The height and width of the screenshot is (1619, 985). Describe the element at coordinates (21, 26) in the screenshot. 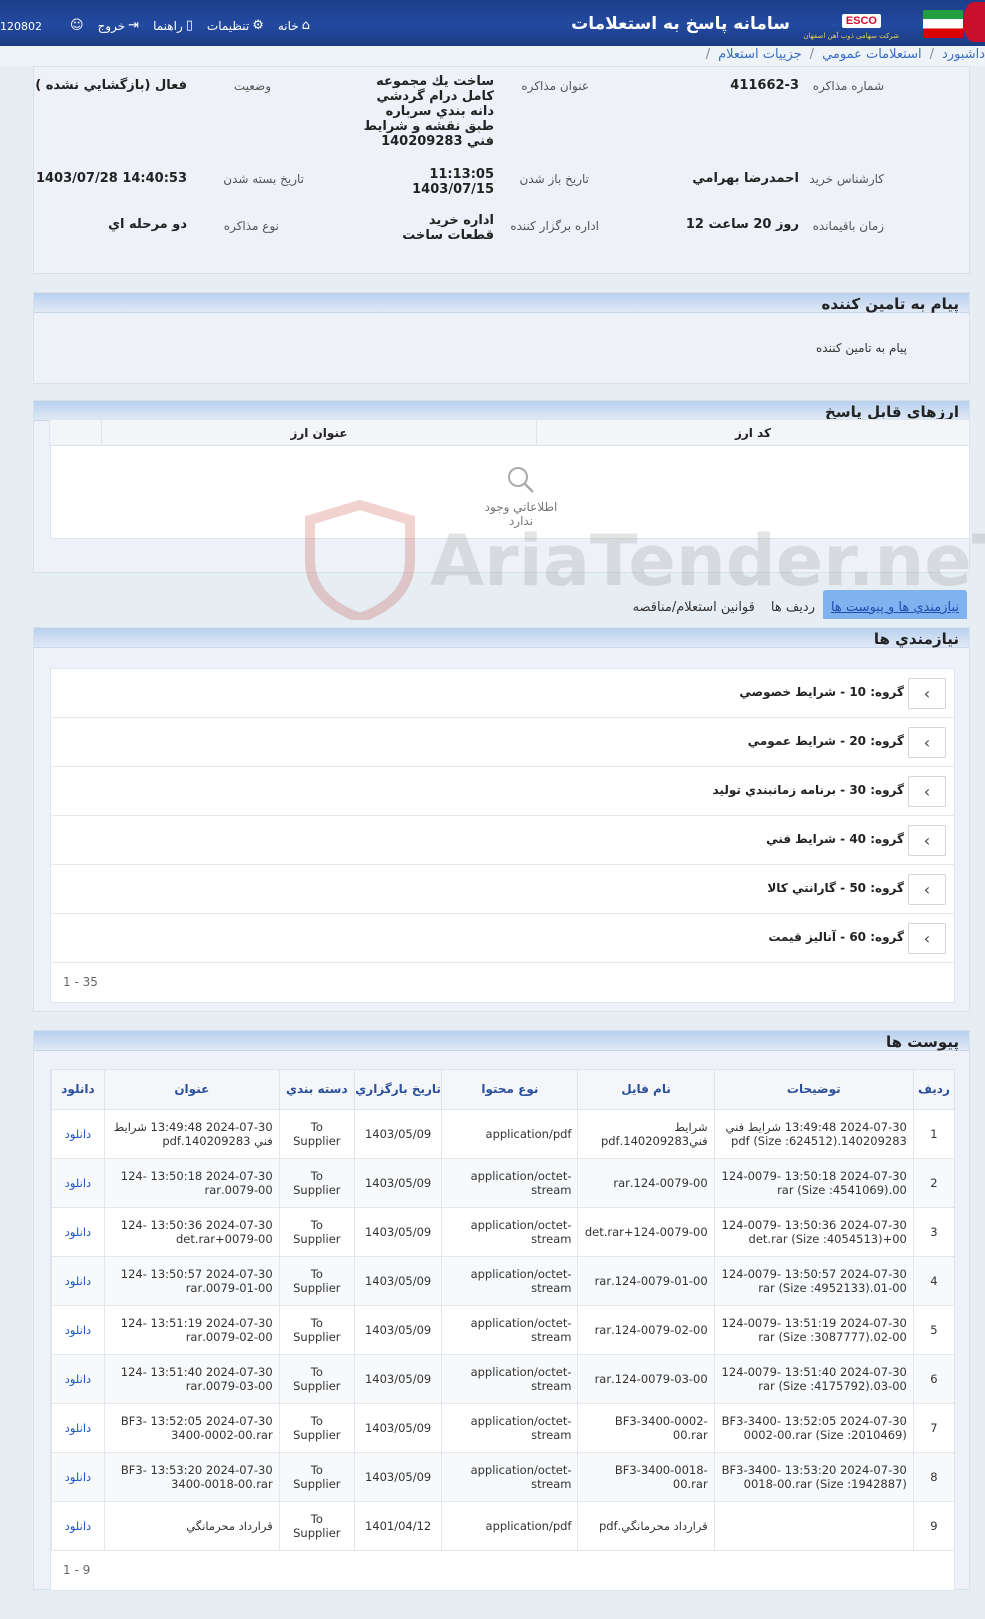

I see `user-id: 120802` at that location.